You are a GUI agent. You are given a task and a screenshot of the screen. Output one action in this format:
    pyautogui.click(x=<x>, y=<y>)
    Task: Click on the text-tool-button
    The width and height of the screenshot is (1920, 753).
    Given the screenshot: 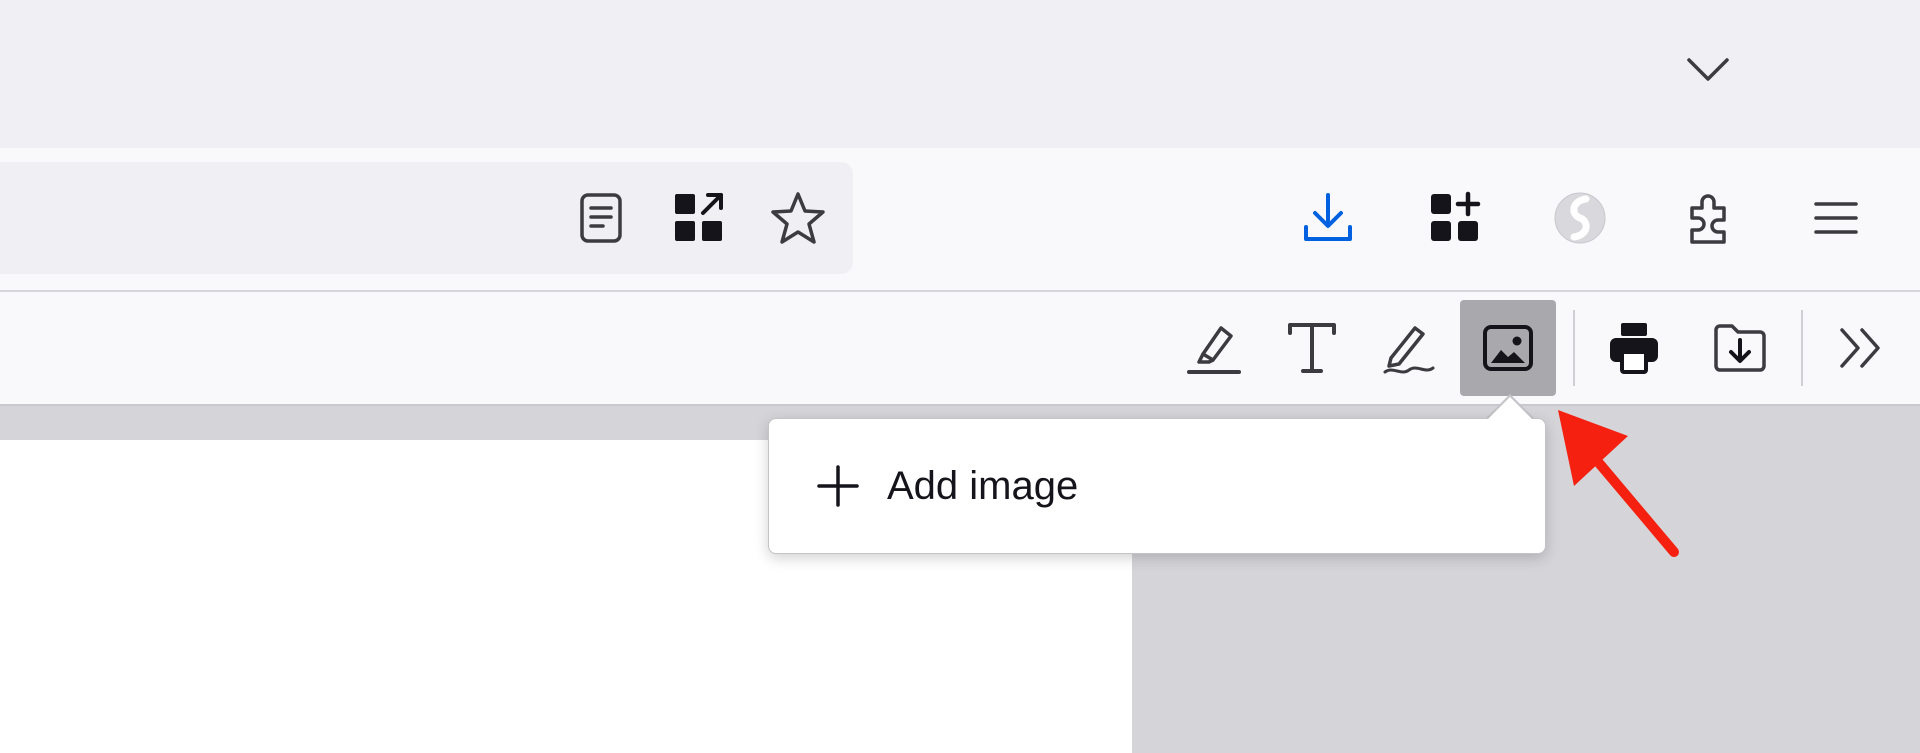 What is the action you would take?
    pyautogui.click(x=1312, y=348)
    